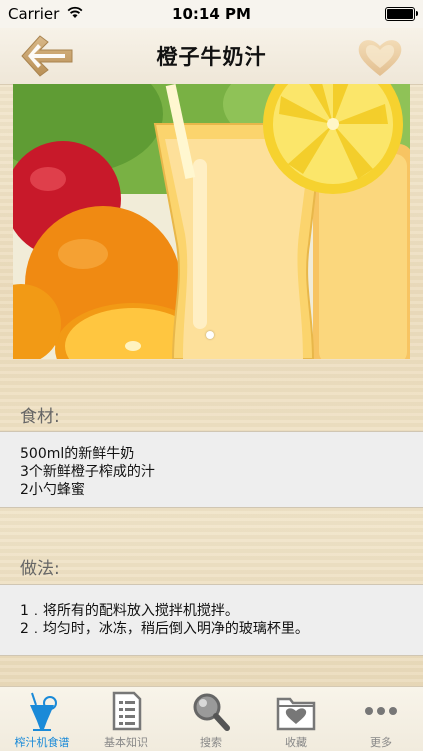 The image size is (423, 751). Describe the element at coordinates (129, 611) in the screenshot. I see `method-step: 1﹒将所有的配料放入搅拌机搅拌。` at that location.